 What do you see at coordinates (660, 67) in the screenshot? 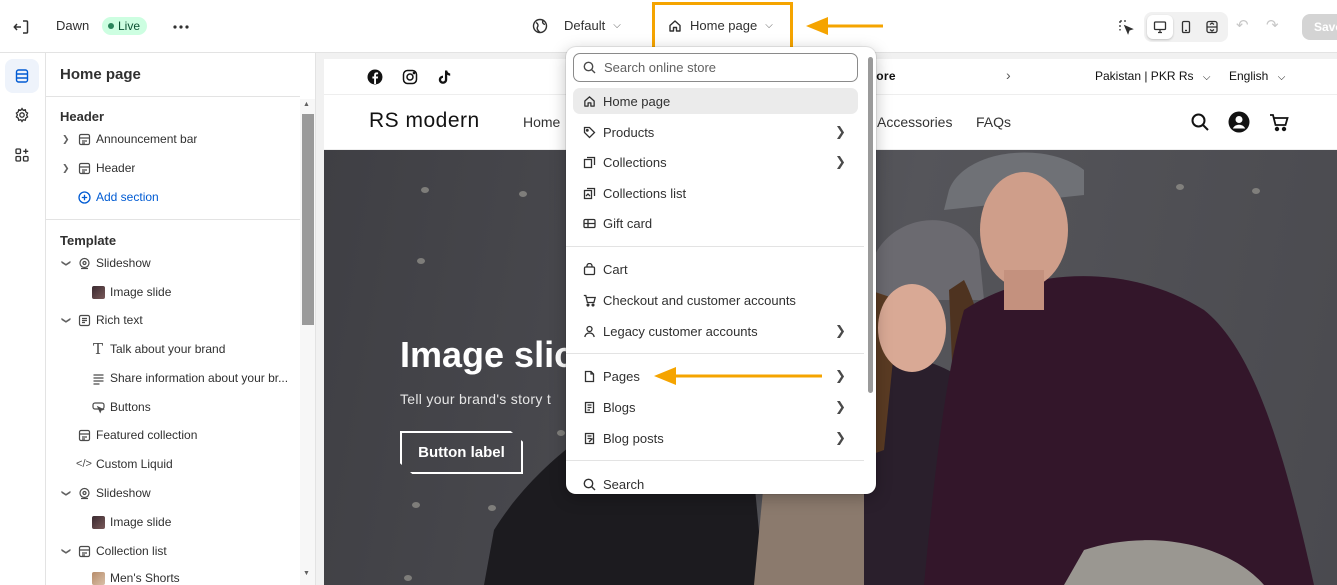
I see `search-placeholder: Search online store` at bounding box center [660, 67].